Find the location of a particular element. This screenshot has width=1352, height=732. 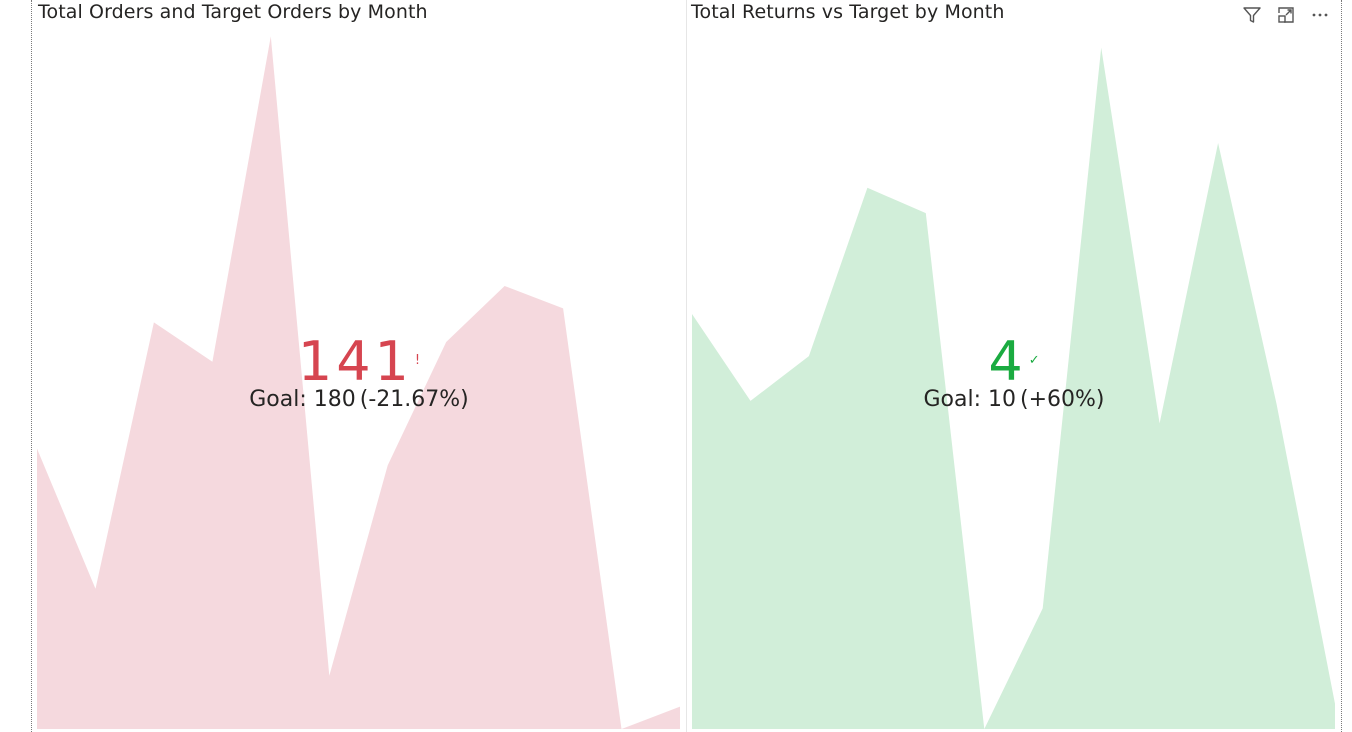

kpi-value-row: 141! is located at coordinates (359, 362).